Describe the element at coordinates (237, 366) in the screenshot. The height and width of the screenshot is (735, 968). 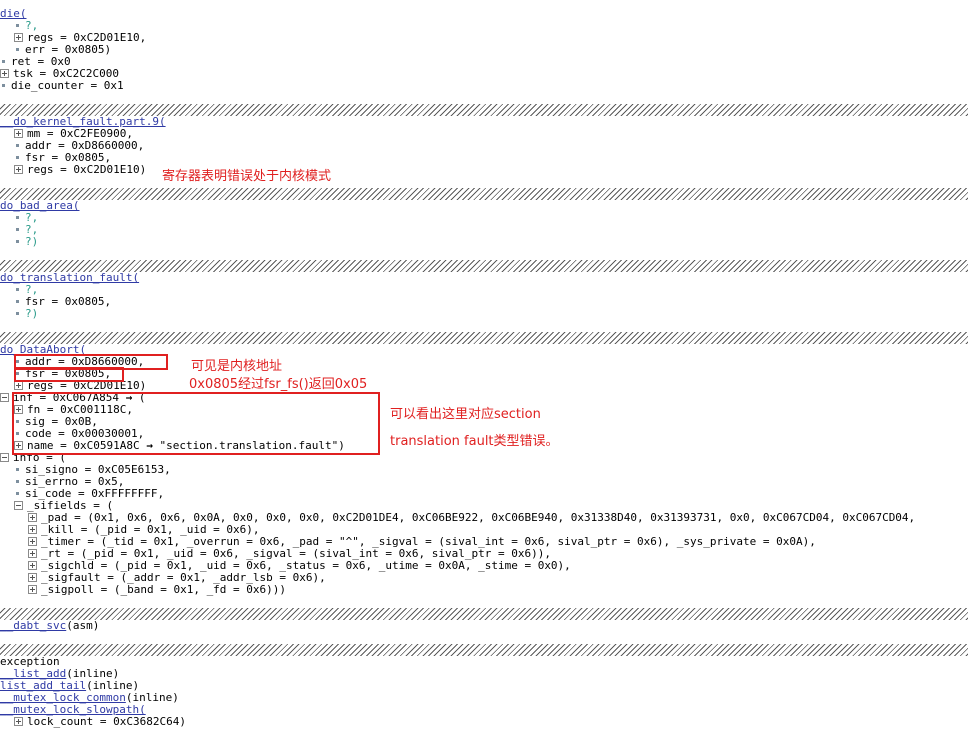
I see `annotation-addr-note: 可见是内核地址` at that location.